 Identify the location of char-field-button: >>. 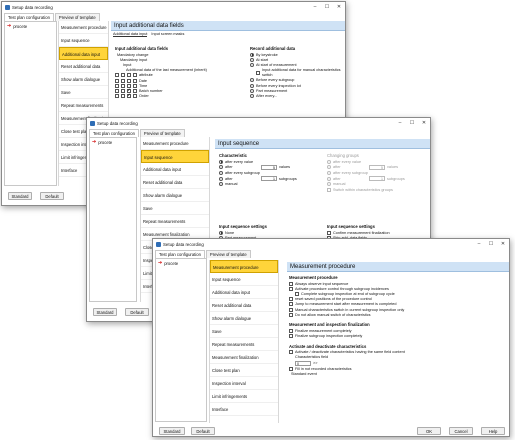
(315, 363).